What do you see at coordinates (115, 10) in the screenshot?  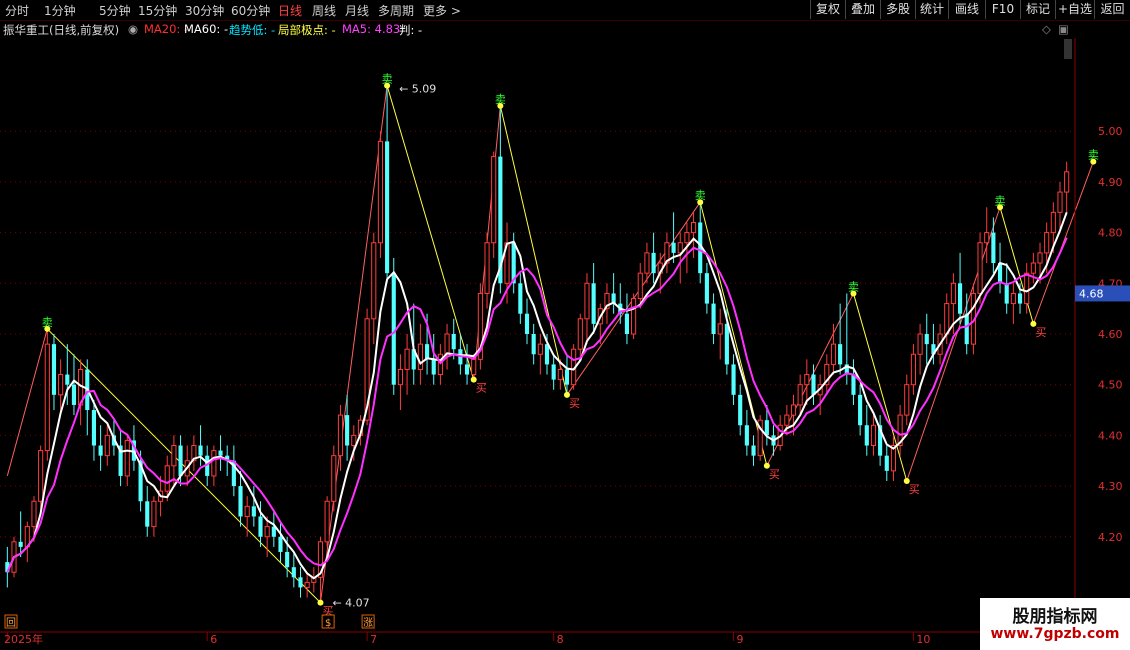 I see `period-tab: 5分钟` at bounding box center [115, 10].